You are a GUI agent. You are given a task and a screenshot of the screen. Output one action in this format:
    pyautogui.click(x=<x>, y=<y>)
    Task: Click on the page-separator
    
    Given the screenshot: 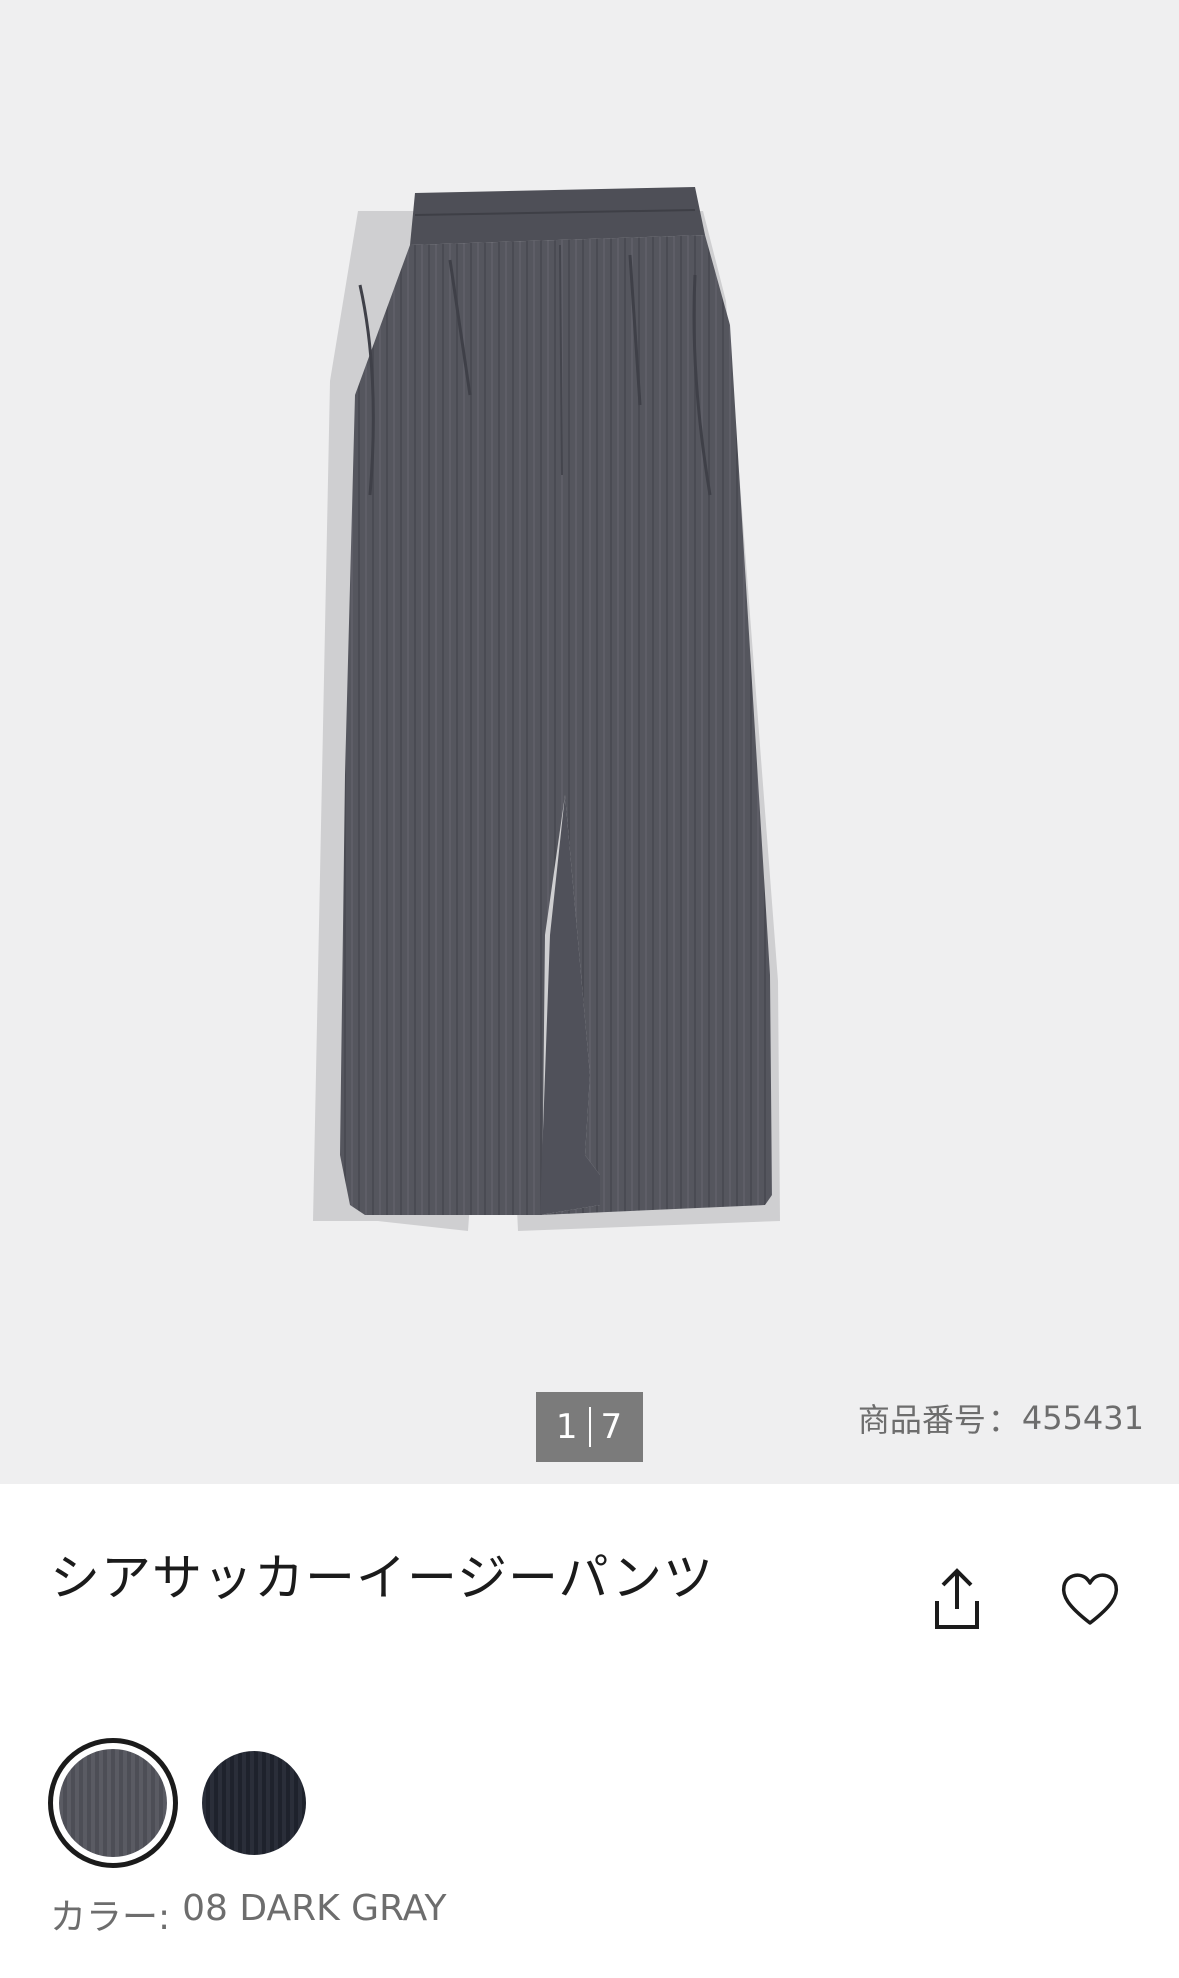 What is the action you would take?
    pyautogui.click(x=589, y=1427)
    